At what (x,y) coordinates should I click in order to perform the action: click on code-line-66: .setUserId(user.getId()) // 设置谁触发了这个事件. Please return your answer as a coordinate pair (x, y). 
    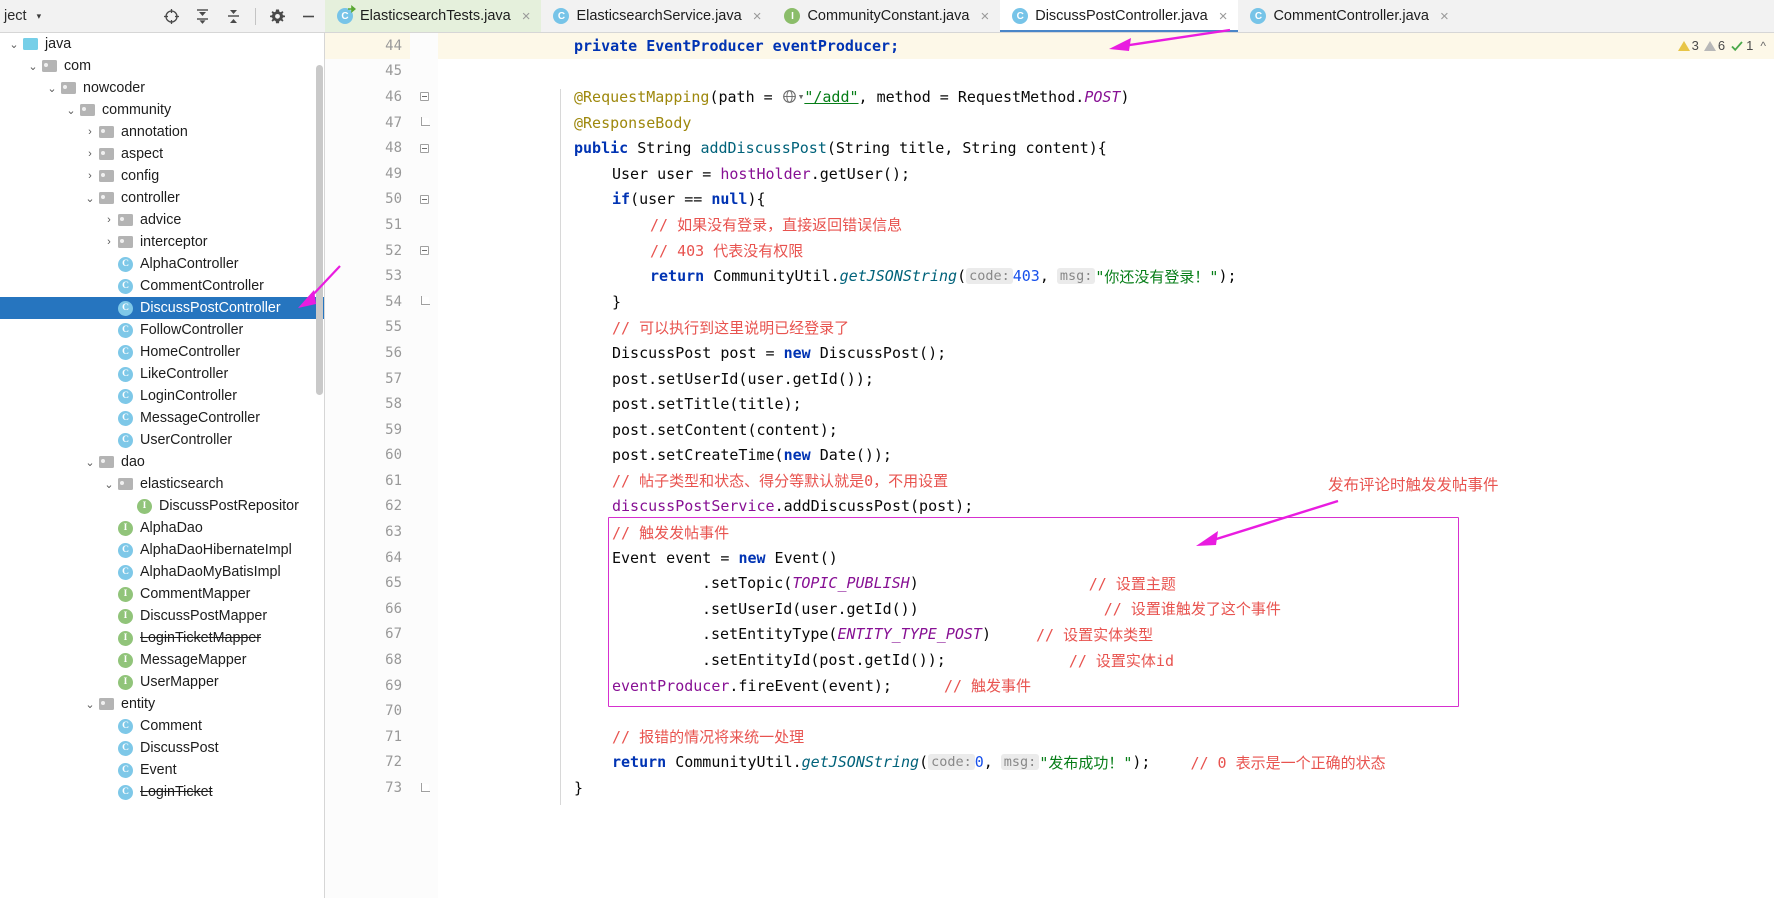
    Looking at the image, I should click on (1106, 609).